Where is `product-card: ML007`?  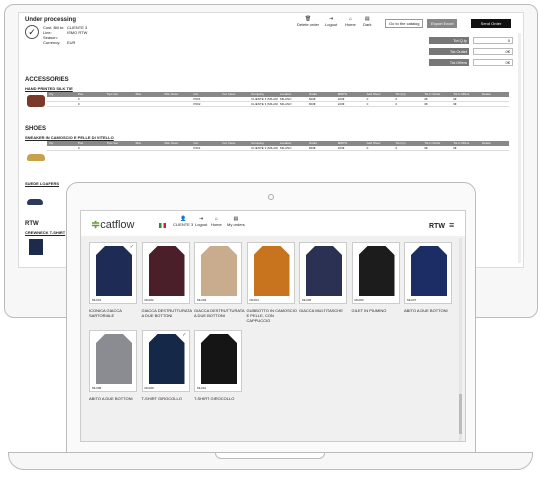 product-card: ML007 is located at coordinates (428, 273).